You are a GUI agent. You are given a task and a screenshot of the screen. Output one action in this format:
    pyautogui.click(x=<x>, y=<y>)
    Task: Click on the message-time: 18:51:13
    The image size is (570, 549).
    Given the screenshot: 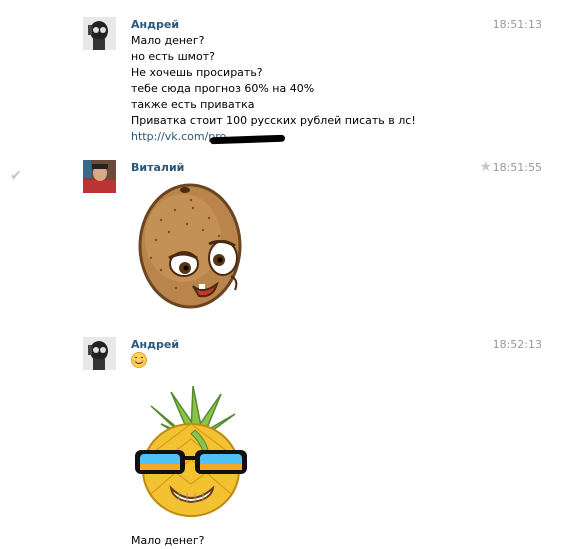 What is the action you would take?
    pyautogui.click(x=517, y=24)
    